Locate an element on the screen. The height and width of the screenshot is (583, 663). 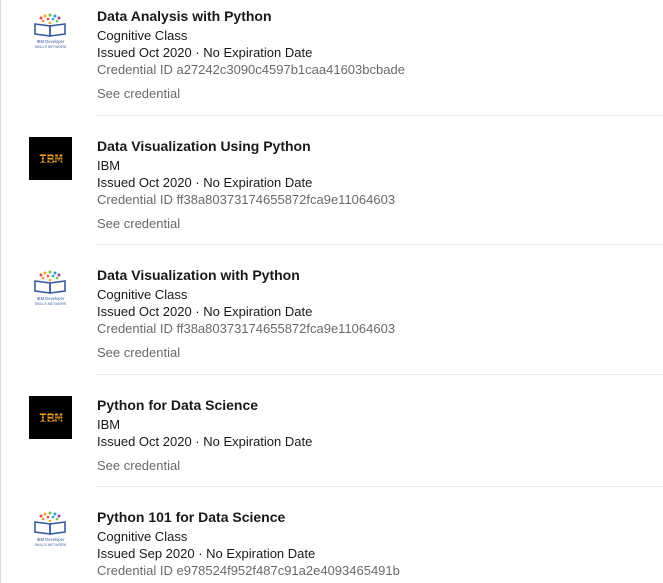
credential-title: Python for Data Science is located at coordinates (204, 405).